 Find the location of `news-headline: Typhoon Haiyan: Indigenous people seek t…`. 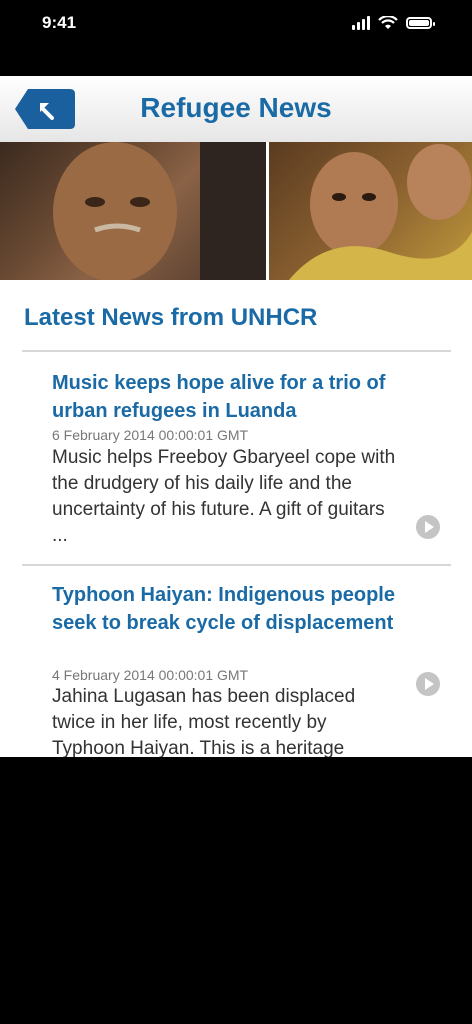

news-headline: Typhoon Haiyan: Indigenous people seek t… is located at coordinates (230, 609).